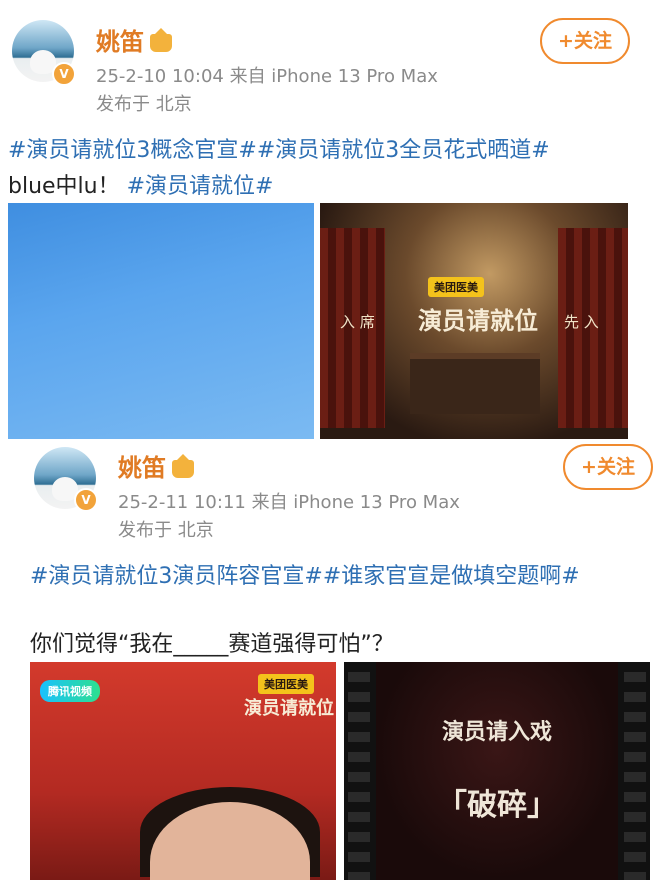 The height and width of the screenshot is (880, 660). What do you see at coordinates (635, 771) in the screenshot?
I see `film-sprockets-right` at bounding box center [635, 771].